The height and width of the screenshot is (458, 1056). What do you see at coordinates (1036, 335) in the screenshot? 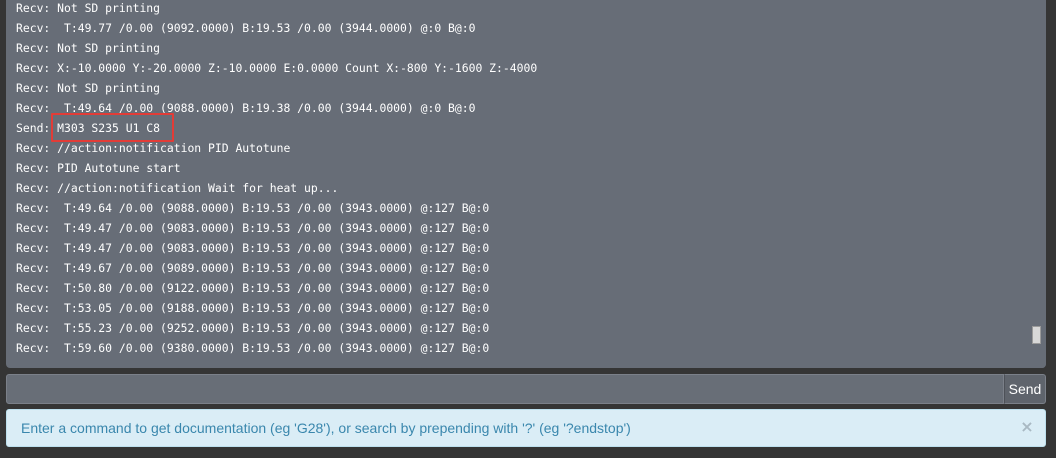
I see `scrollbar-thumb` at bounding box center [1036, 335].